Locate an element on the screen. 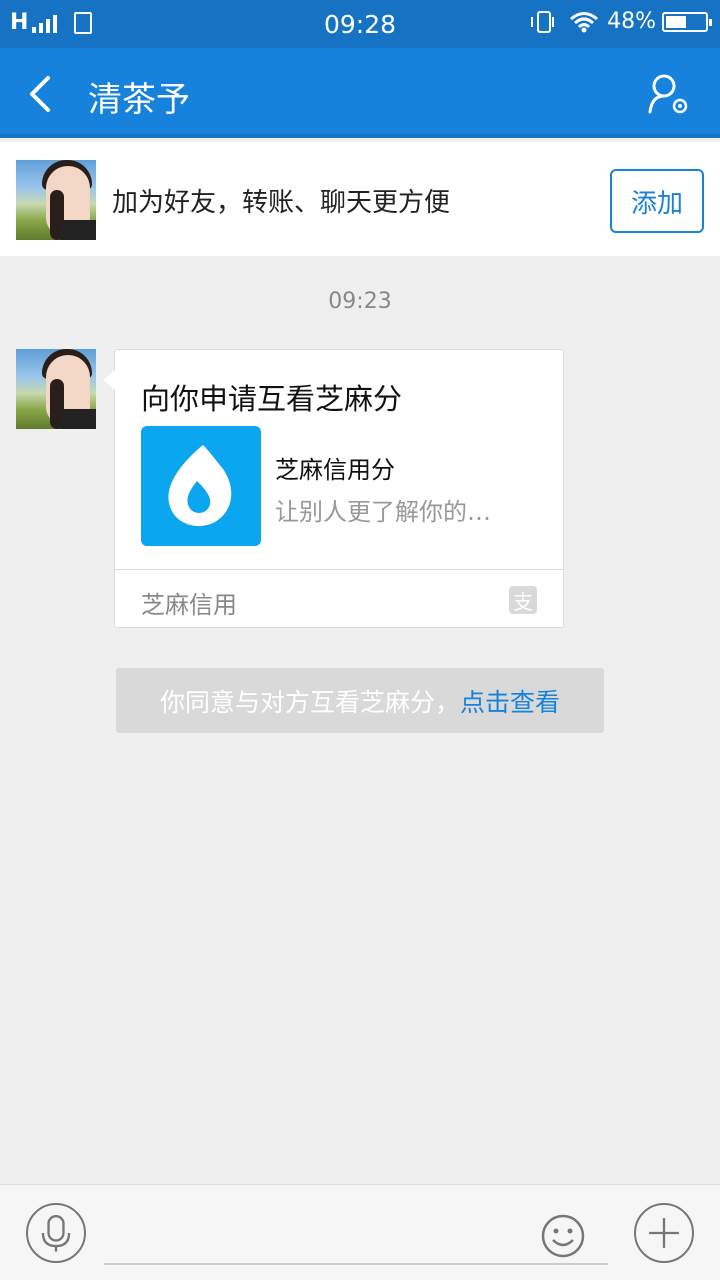 The width and height of the screenshot is (720, 1280). battery-icon is located at coordinates (687, 21).